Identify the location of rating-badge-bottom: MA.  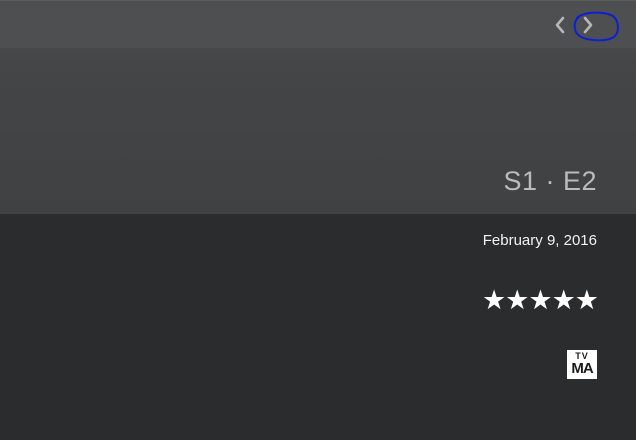
(582, 368).